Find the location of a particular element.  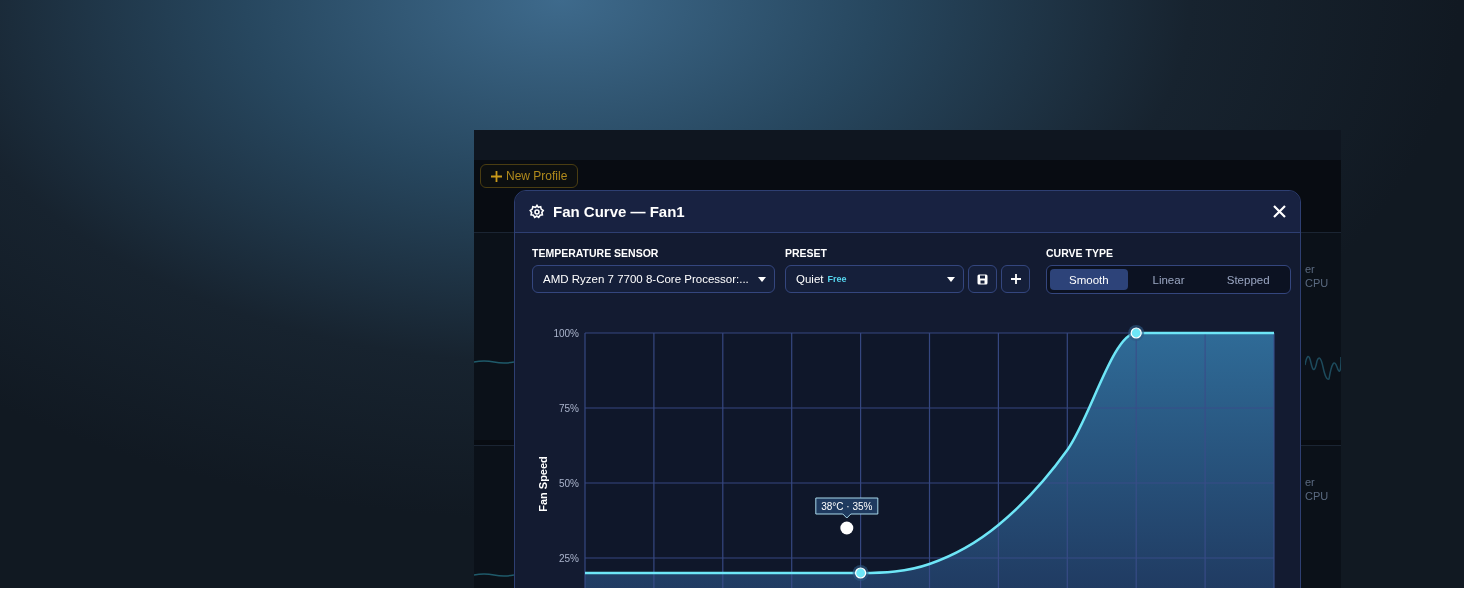

curve-type-option: Smooth is located at coordinates (1089, 279).